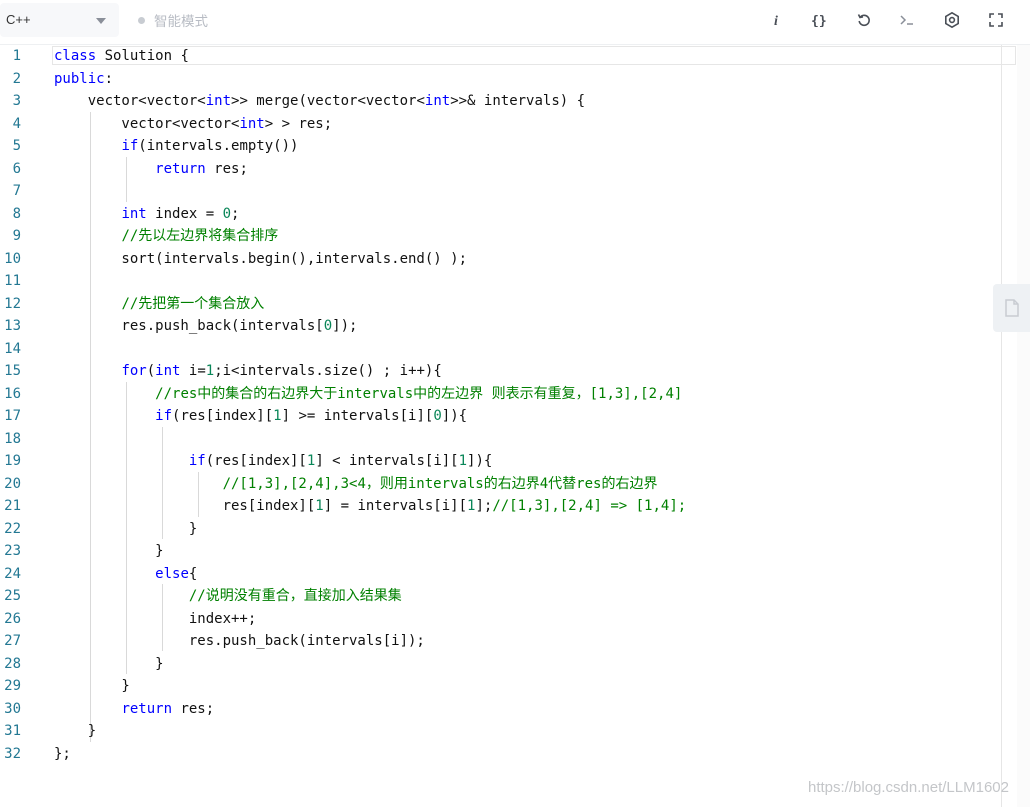  Describe the element at coordinates (16, 213) in the screenshot. I see `line-number: 8` at that location.